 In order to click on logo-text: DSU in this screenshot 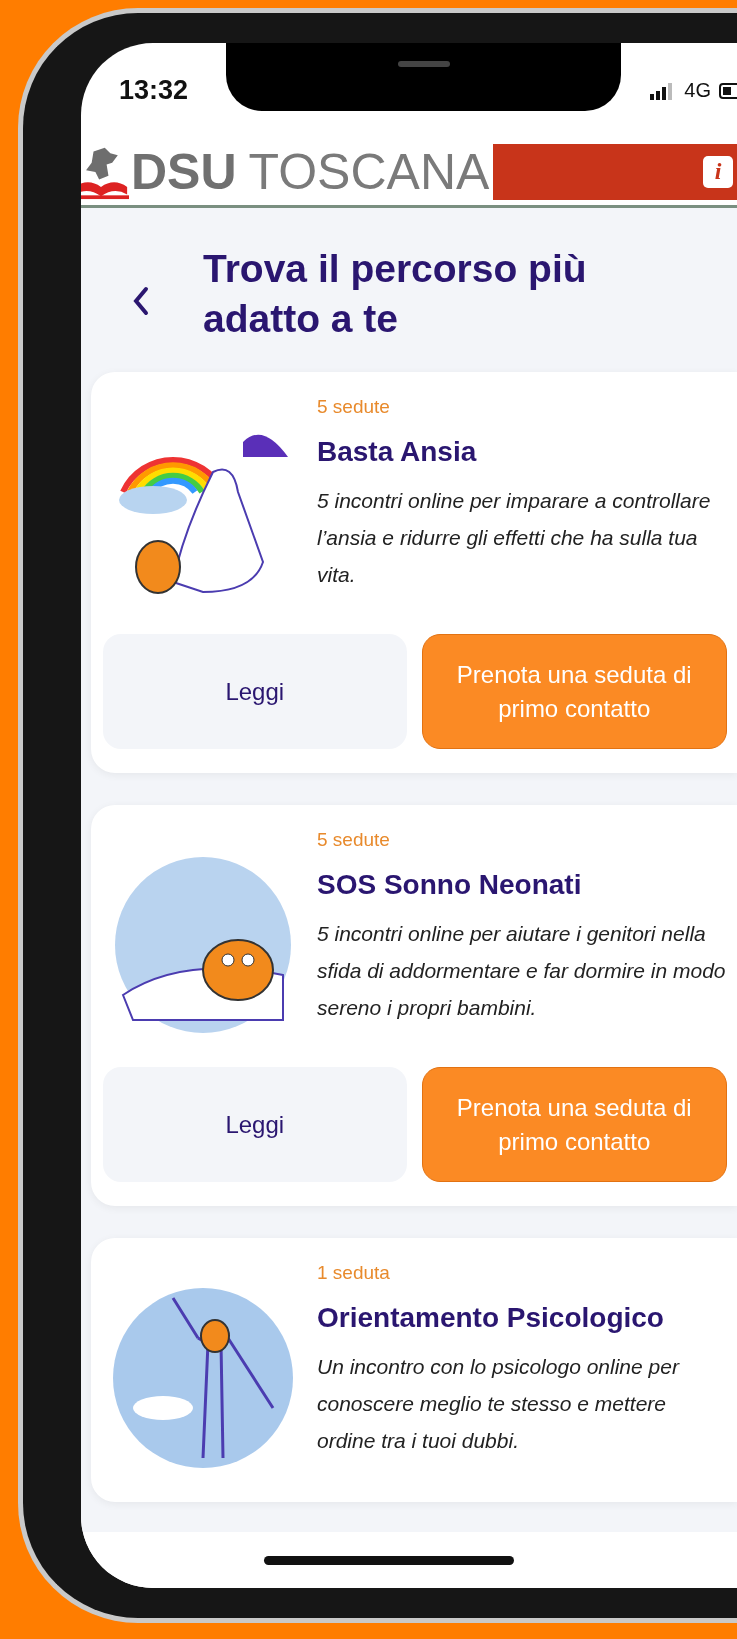, I will do `click(184, 171)`.